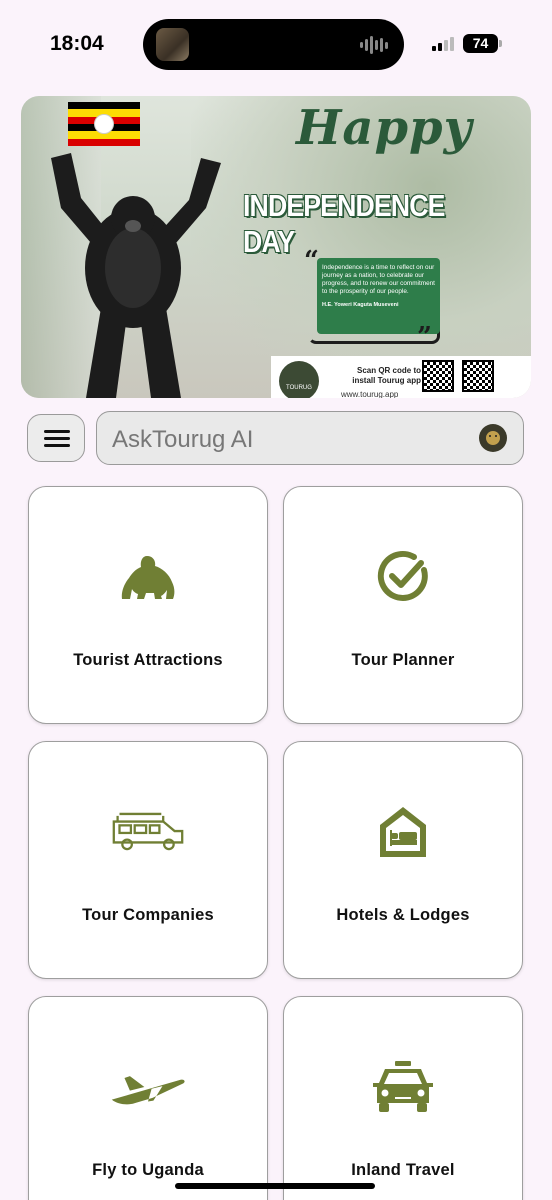  What do you see at coordinates (172, 44) in the screenshot?
I see `now-playing-artwork` at bounding box center [172, 44].